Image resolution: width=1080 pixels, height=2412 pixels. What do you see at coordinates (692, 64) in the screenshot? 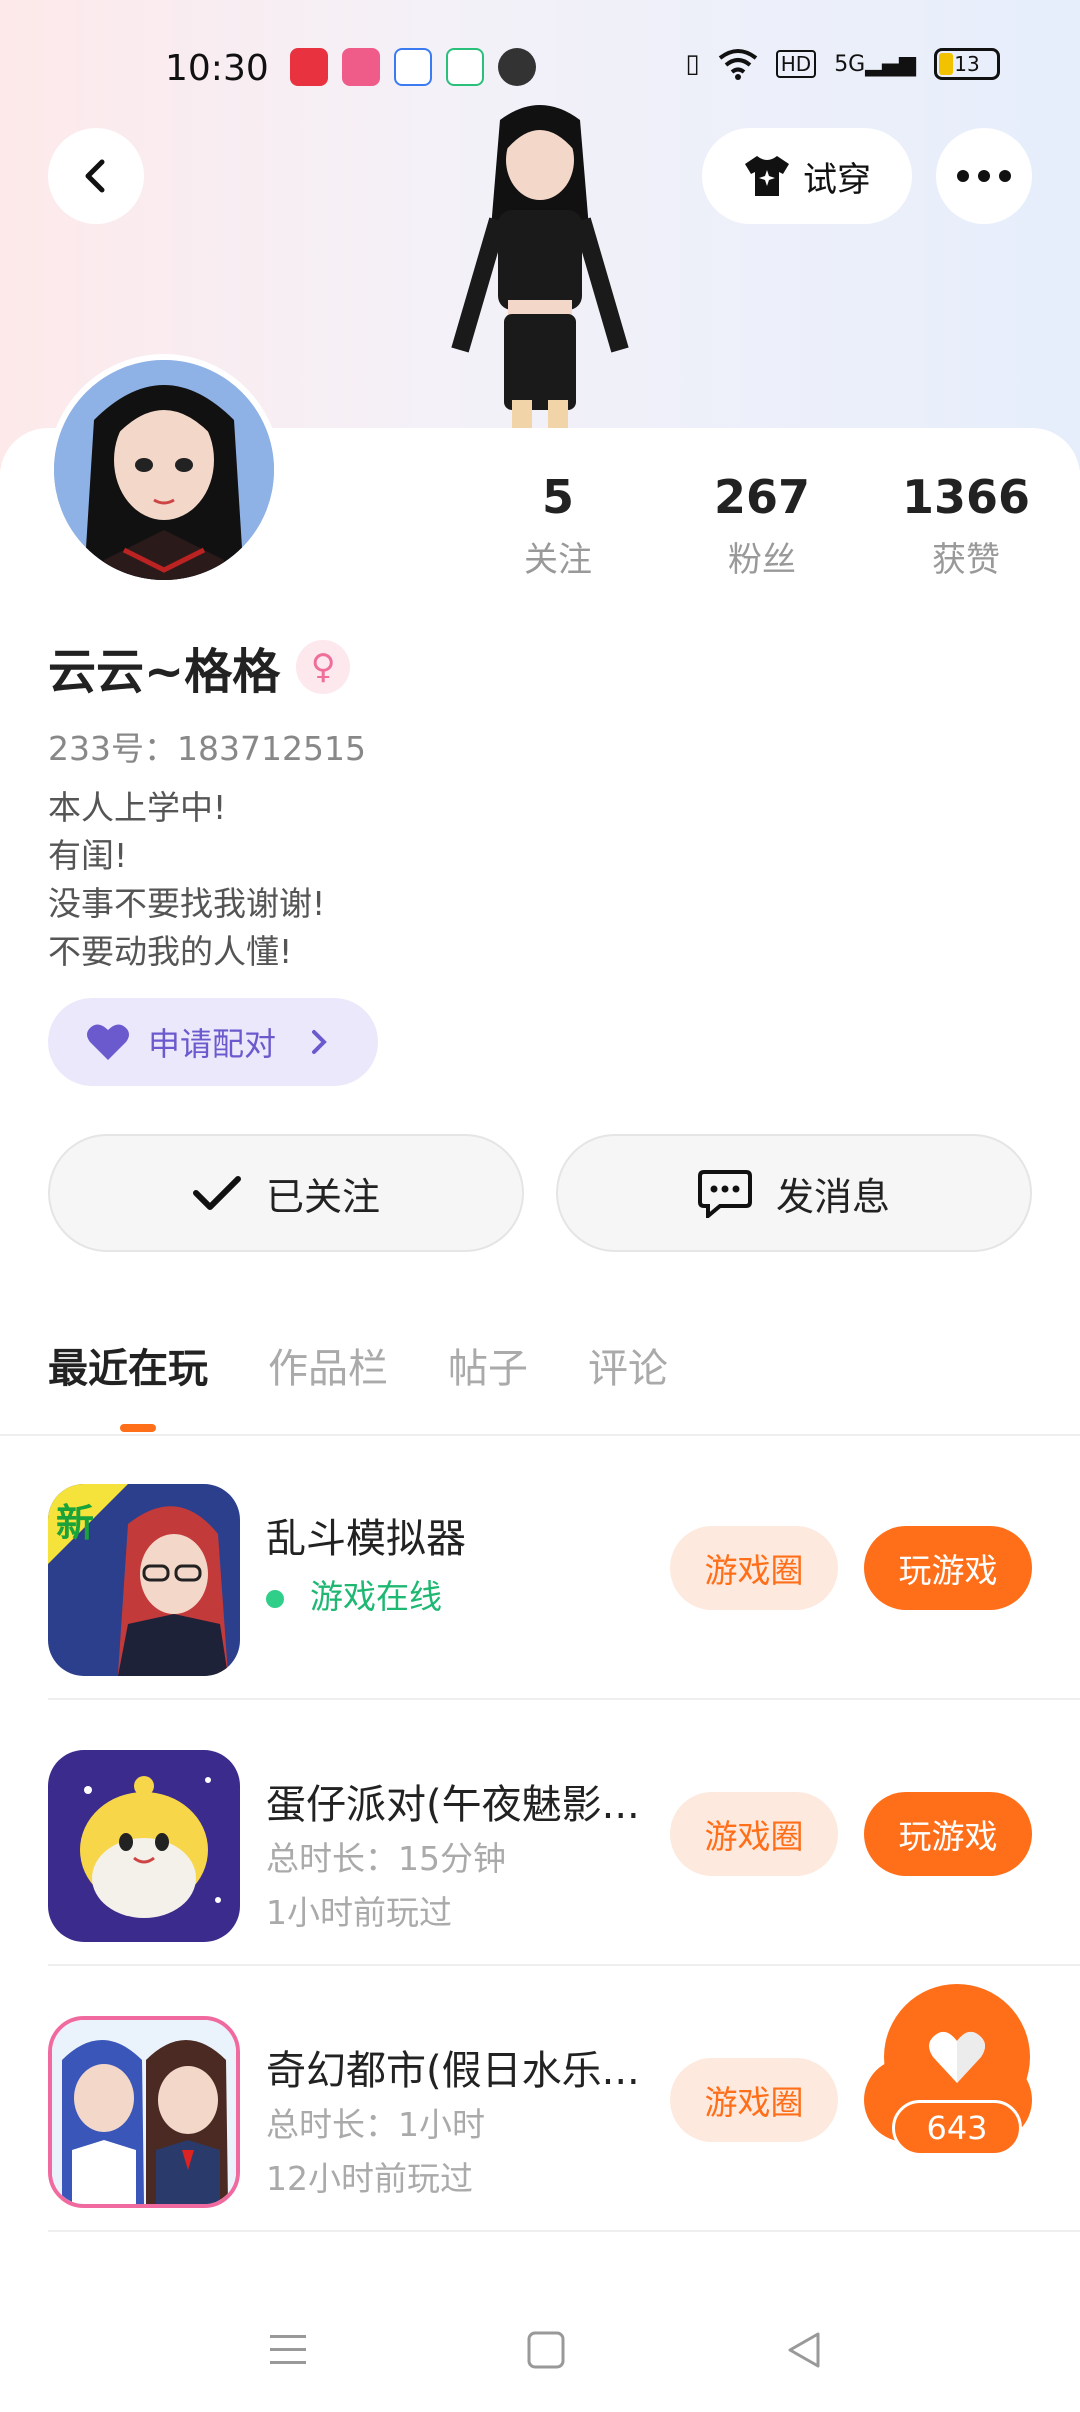
I see `vibrate-icon: ▯` at bounding box center [692, 64].